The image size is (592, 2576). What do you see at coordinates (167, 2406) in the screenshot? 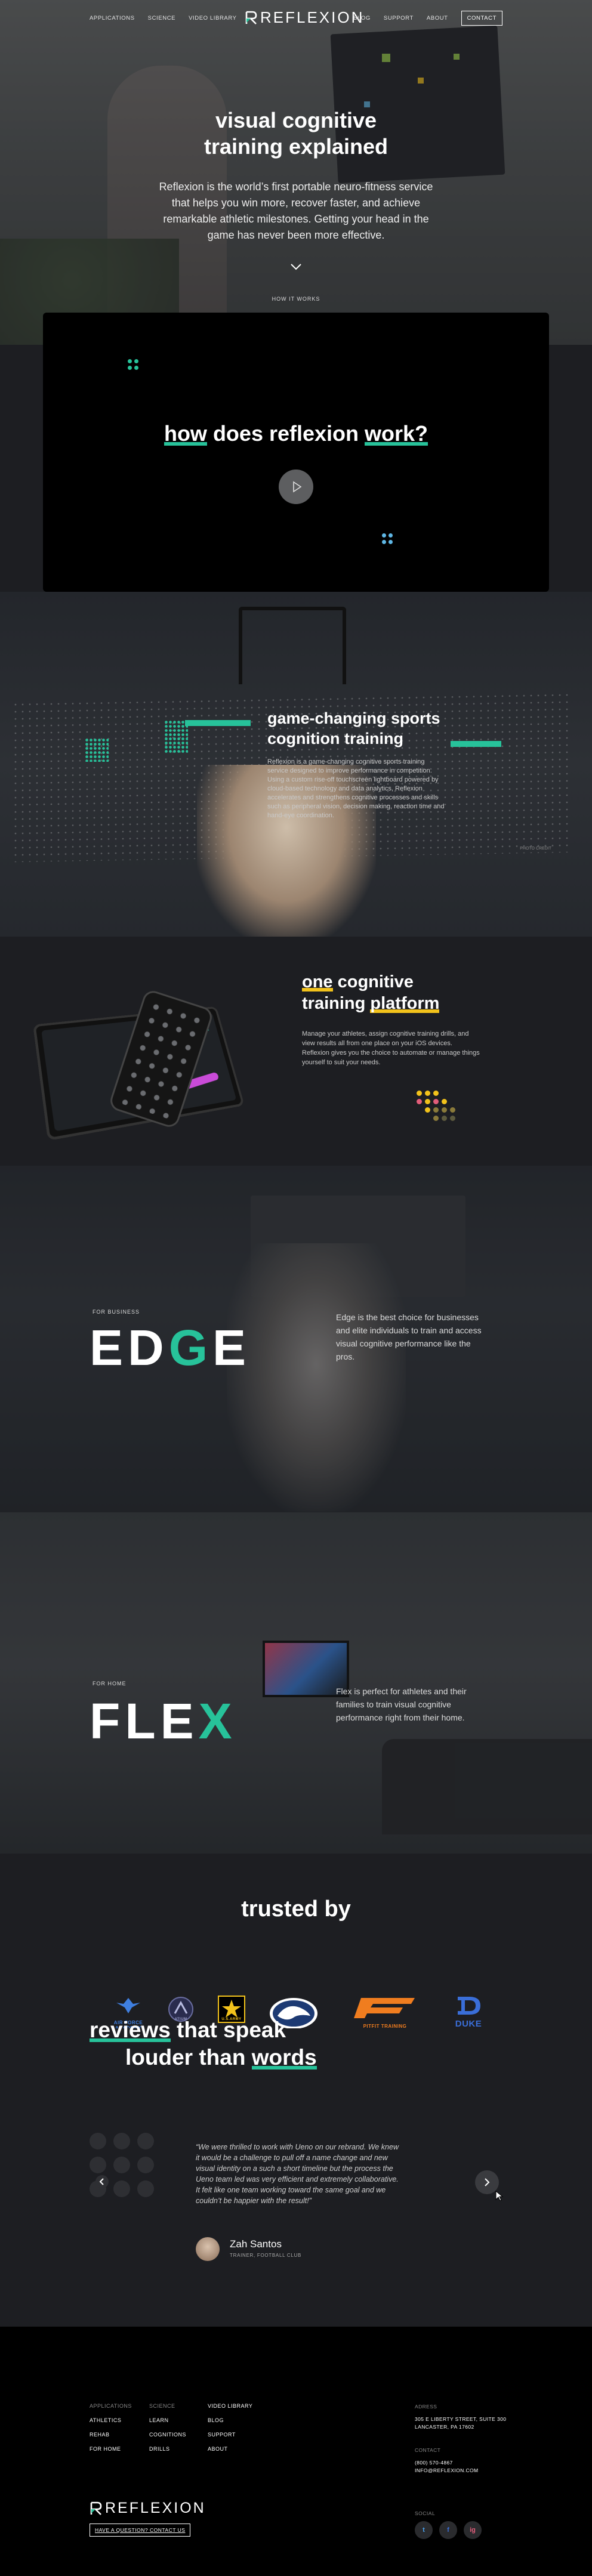
I see `footer-link: SCIENCE` at bounding box center [167, 2406].